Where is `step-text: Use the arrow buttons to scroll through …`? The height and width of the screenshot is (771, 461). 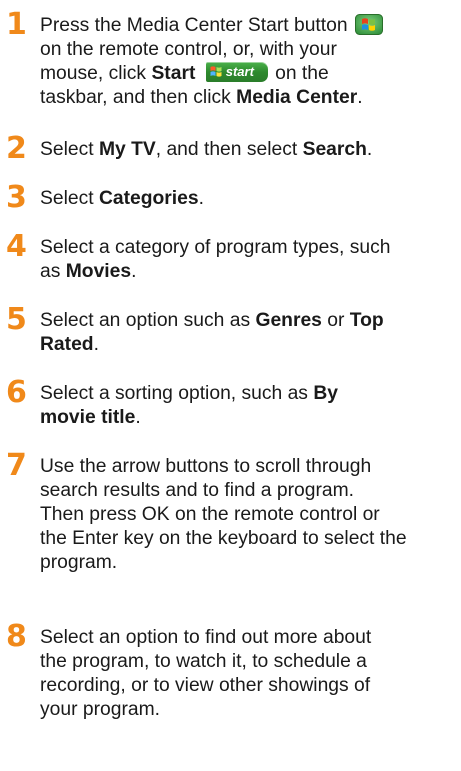 step-text: Use the arrow buttons to scroll through … is located at coordinates (223, 514).